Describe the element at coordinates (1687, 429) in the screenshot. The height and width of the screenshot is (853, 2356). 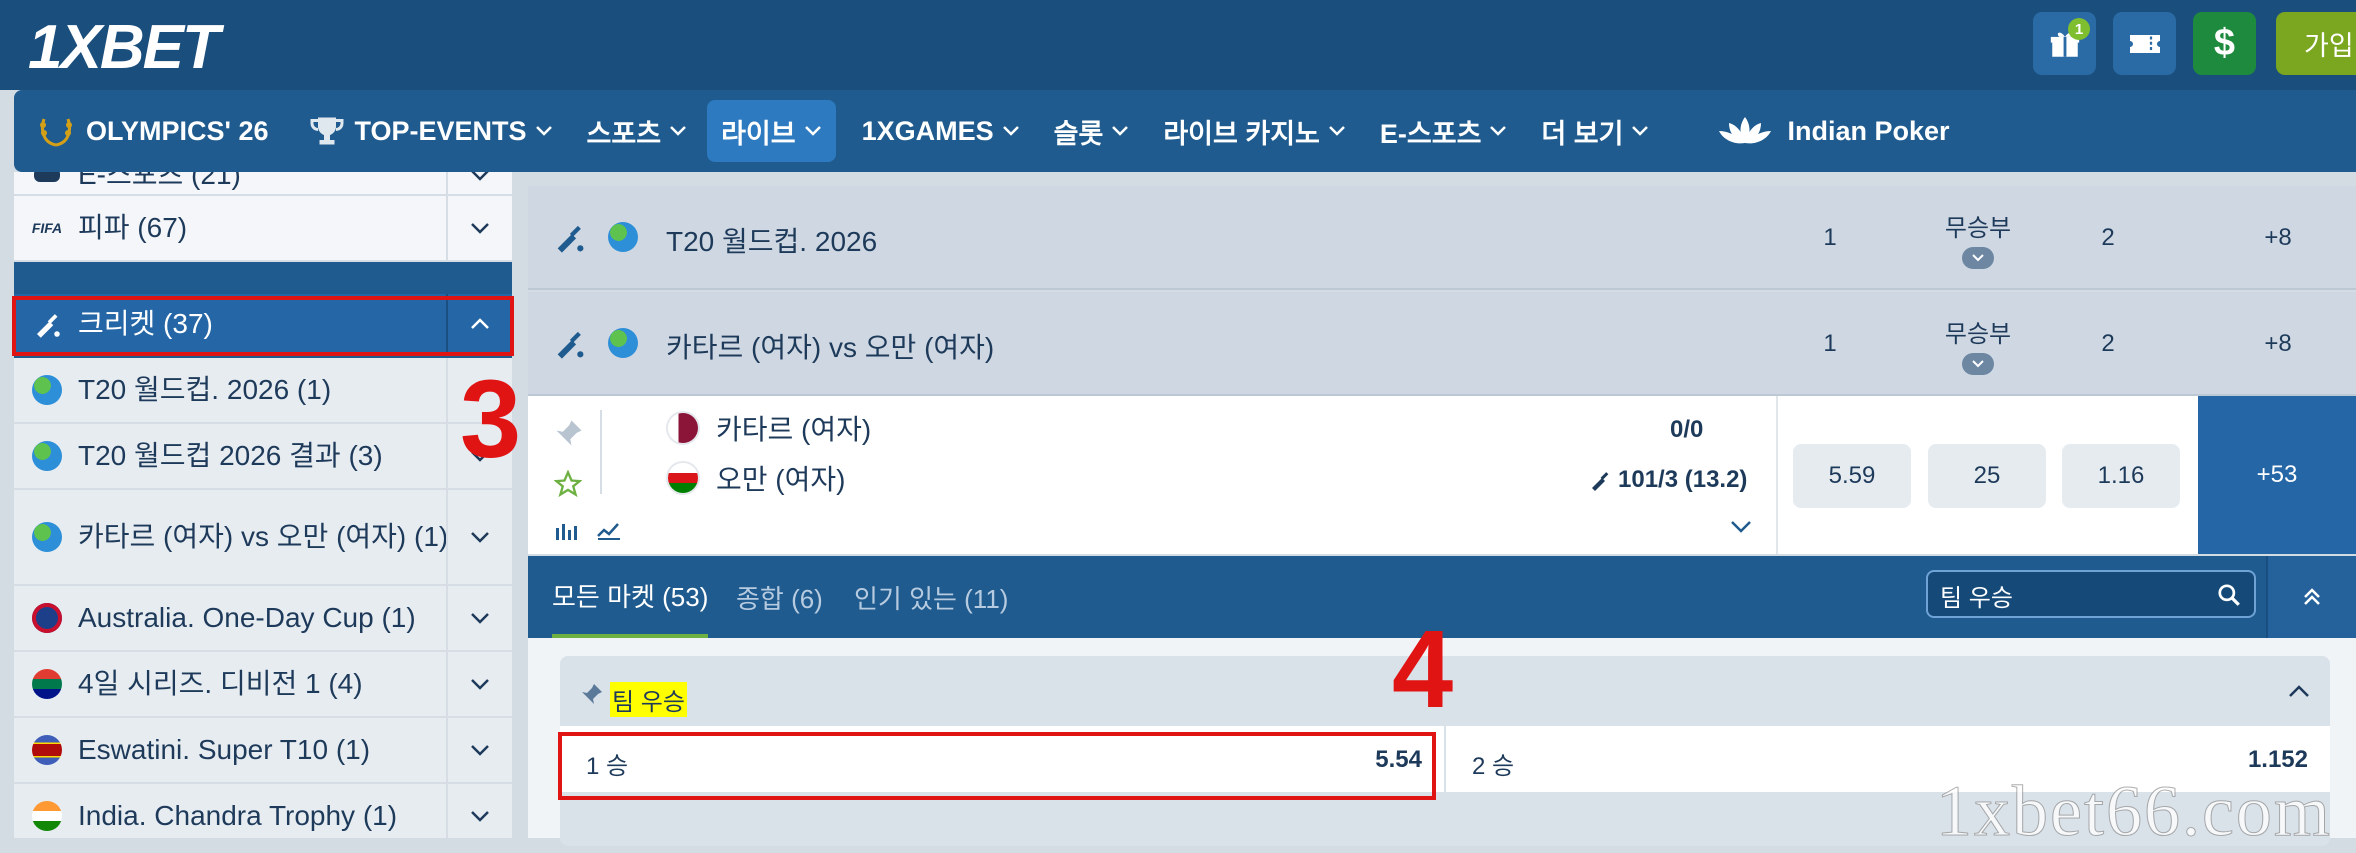
I see `team-1-score: 0/0` at that location.